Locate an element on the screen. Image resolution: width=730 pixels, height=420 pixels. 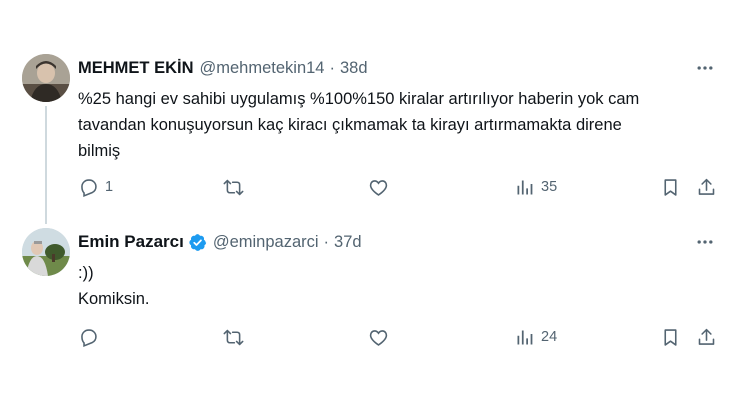
reply-button: 1 is located at coordinates (95, 187).